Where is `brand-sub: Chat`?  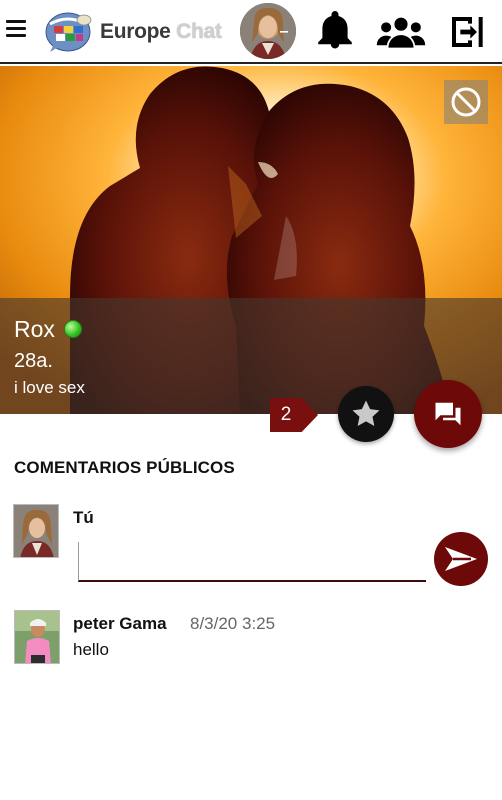 brand-sub: Chat is located at coordinates (199, 31).